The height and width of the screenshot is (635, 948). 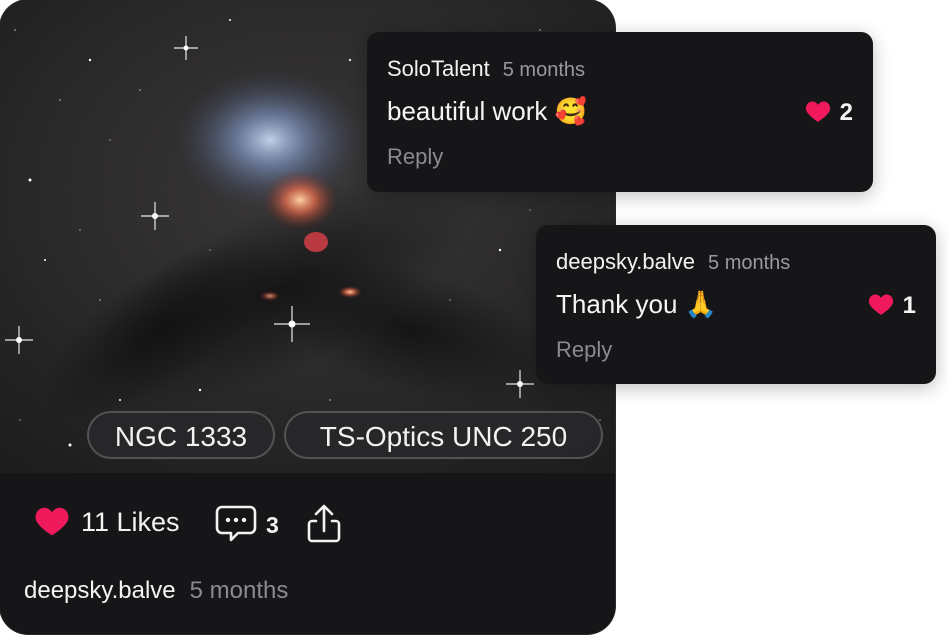 I want to click on comment-like-button: 1, so click(x=891, y=306).